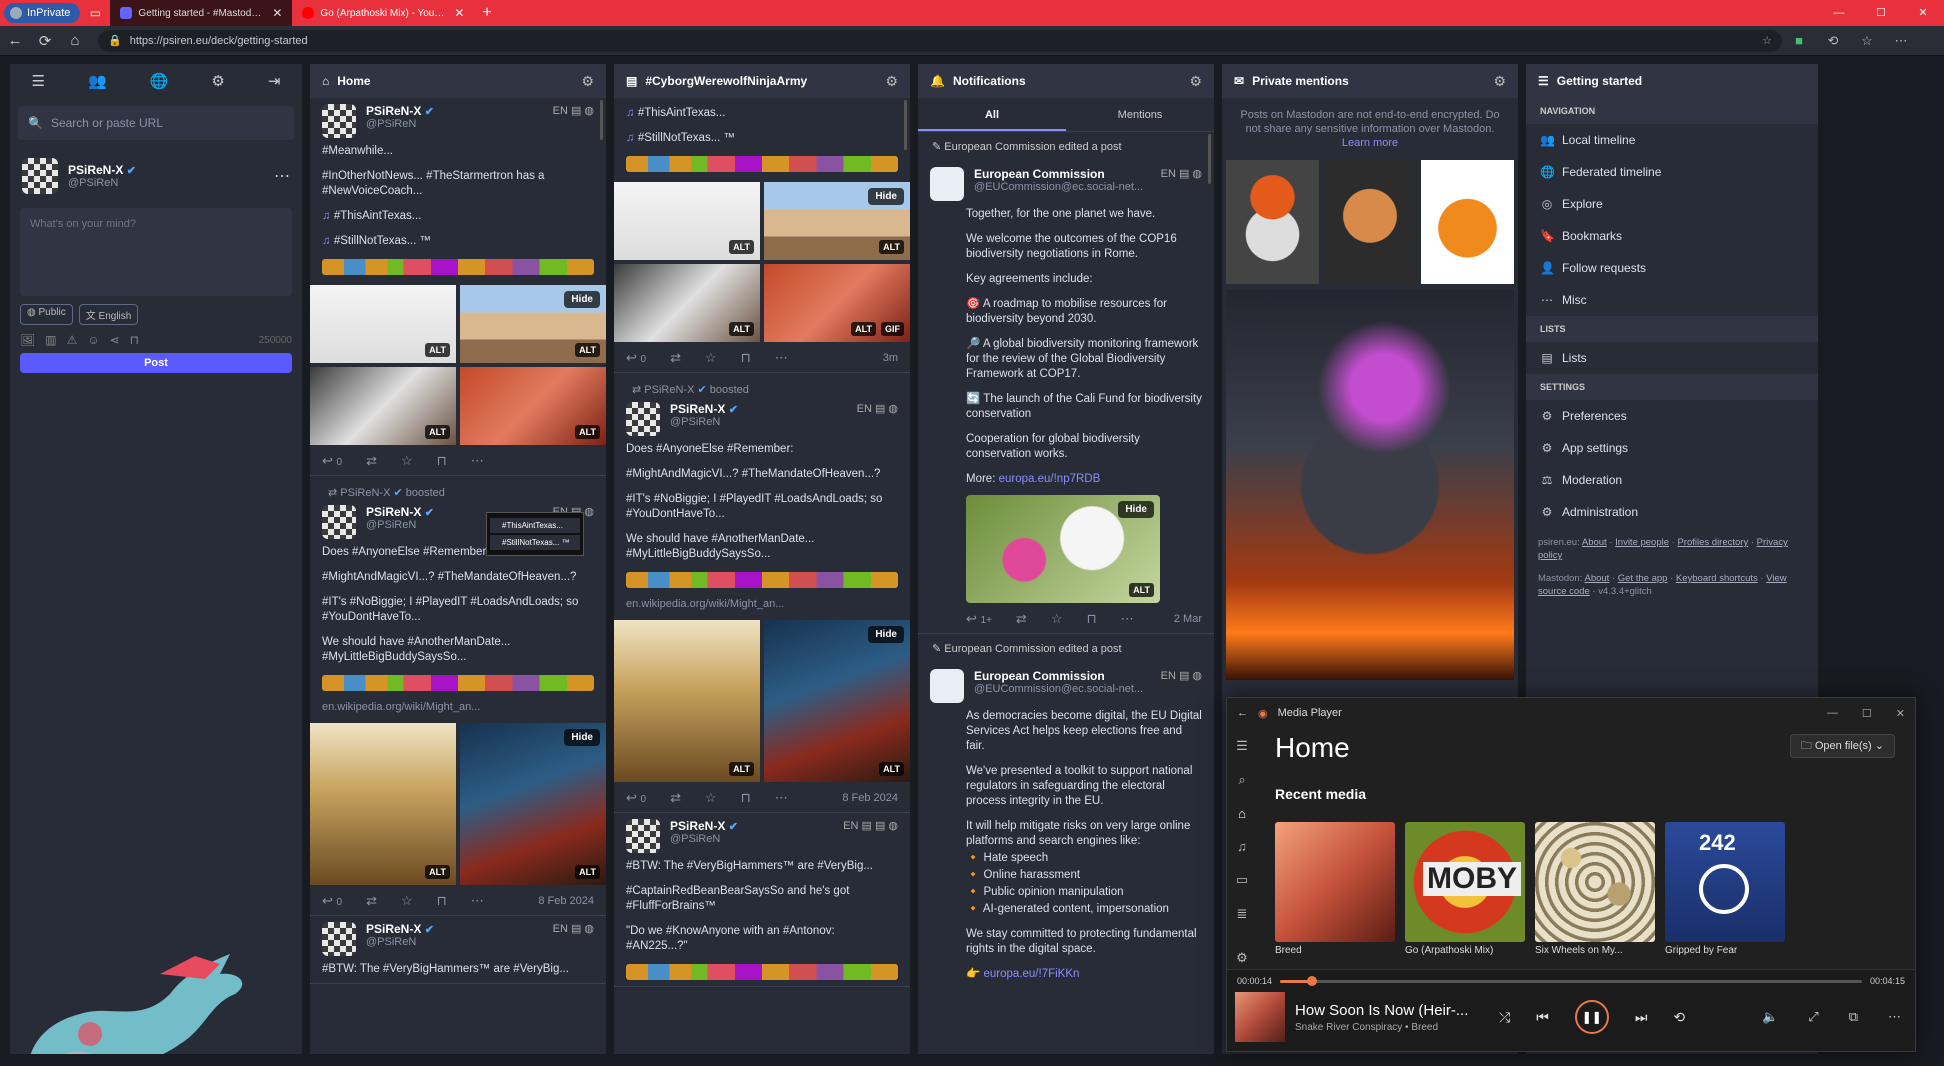 The image size is (1944, 1066). Describe the element at coordinates (1672, 448) in the screenshot. I see `nav-app-settings: ⚙ App settings` at that location.